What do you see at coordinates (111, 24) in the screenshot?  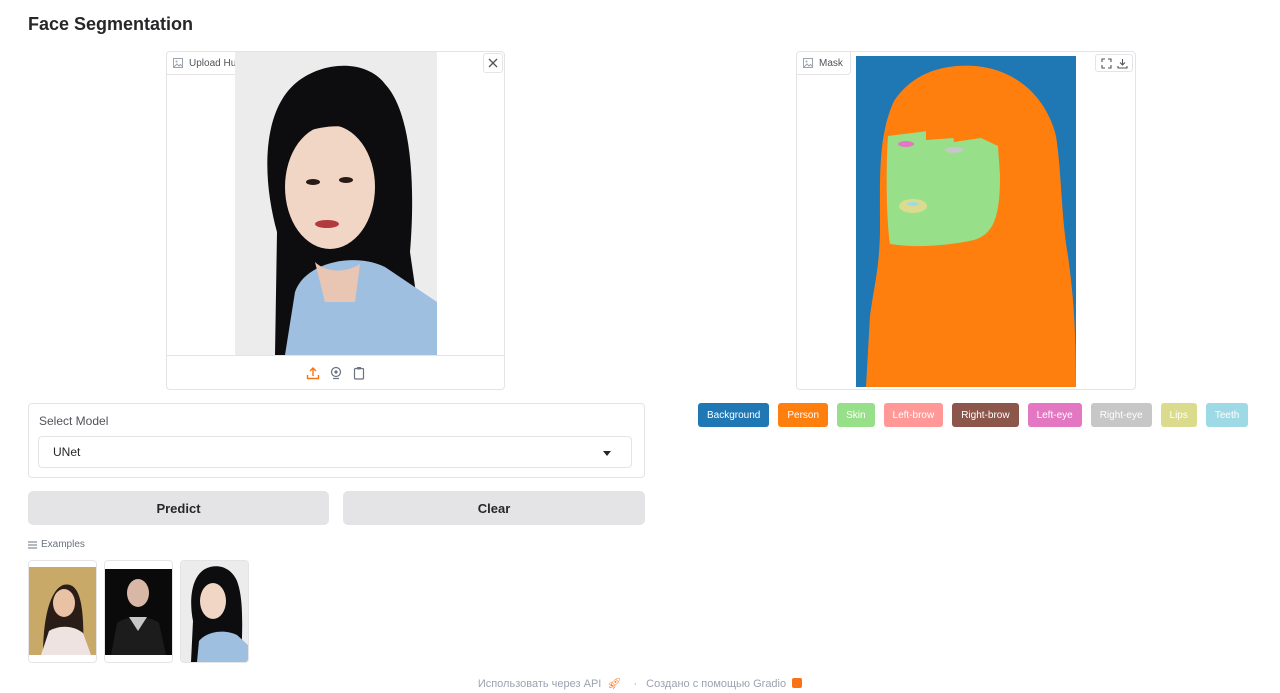 I see `page-title: Face Segmentation` at bounding box center [111, 24].